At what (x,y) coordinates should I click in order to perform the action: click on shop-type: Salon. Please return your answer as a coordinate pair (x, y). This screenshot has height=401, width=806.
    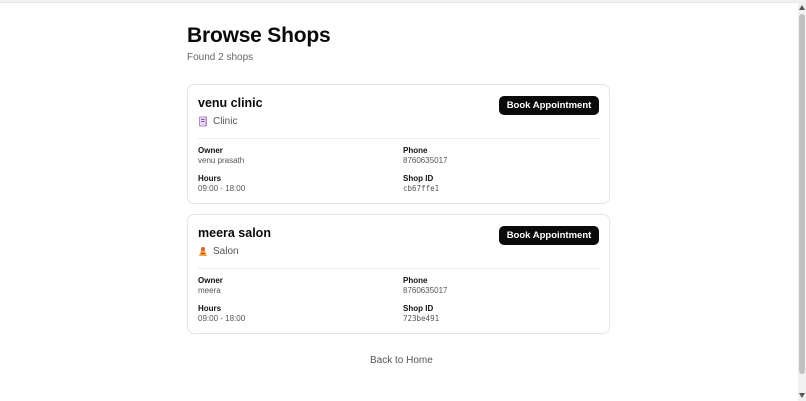
    Looking at the image, I should click on (218, 251).